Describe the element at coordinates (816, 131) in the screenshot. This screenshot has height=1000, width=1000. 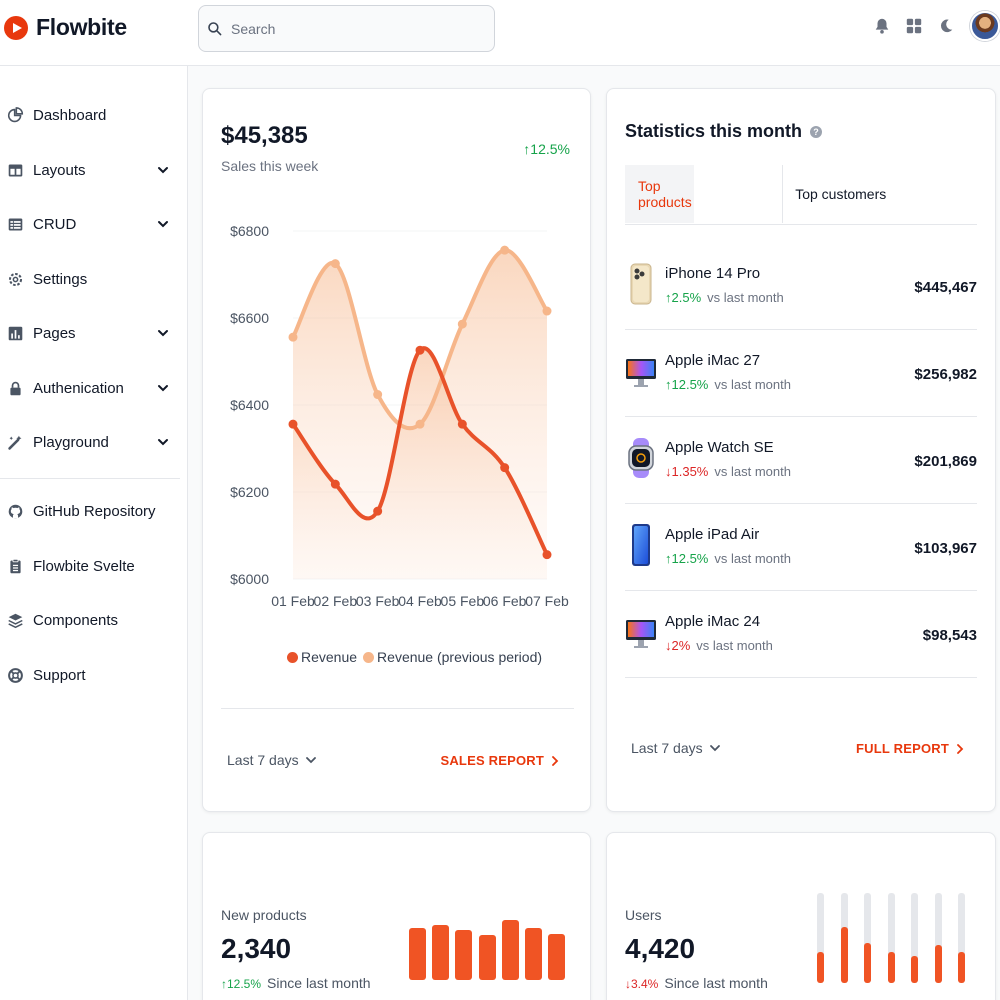
I see `question-icon: ?` at that location.